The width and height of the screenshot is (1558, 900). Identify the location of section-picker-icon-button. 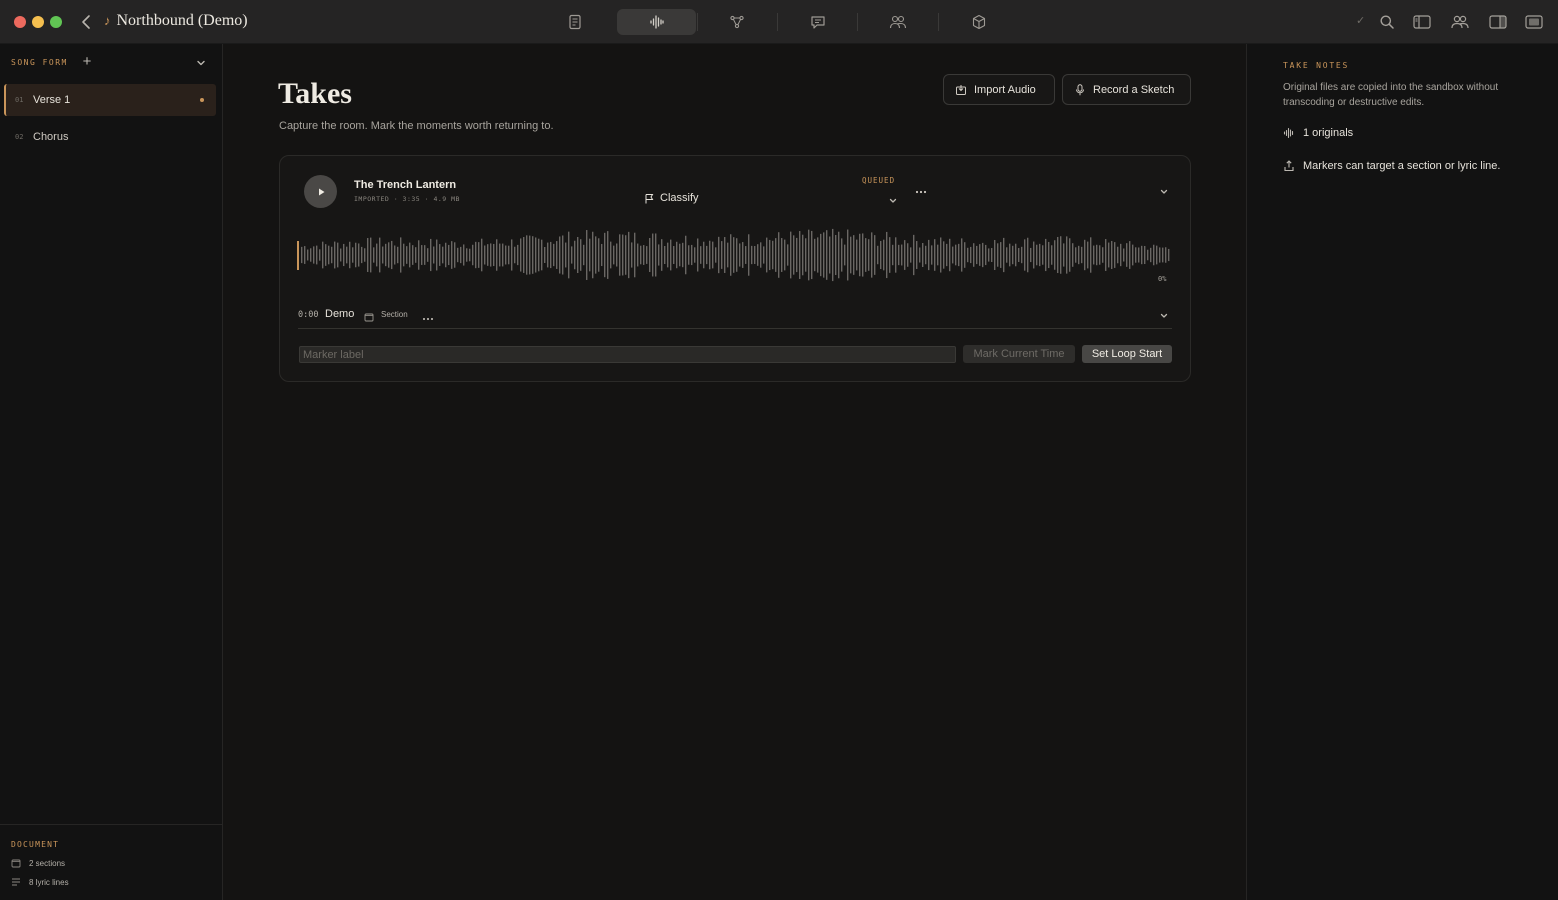
(369, 315).